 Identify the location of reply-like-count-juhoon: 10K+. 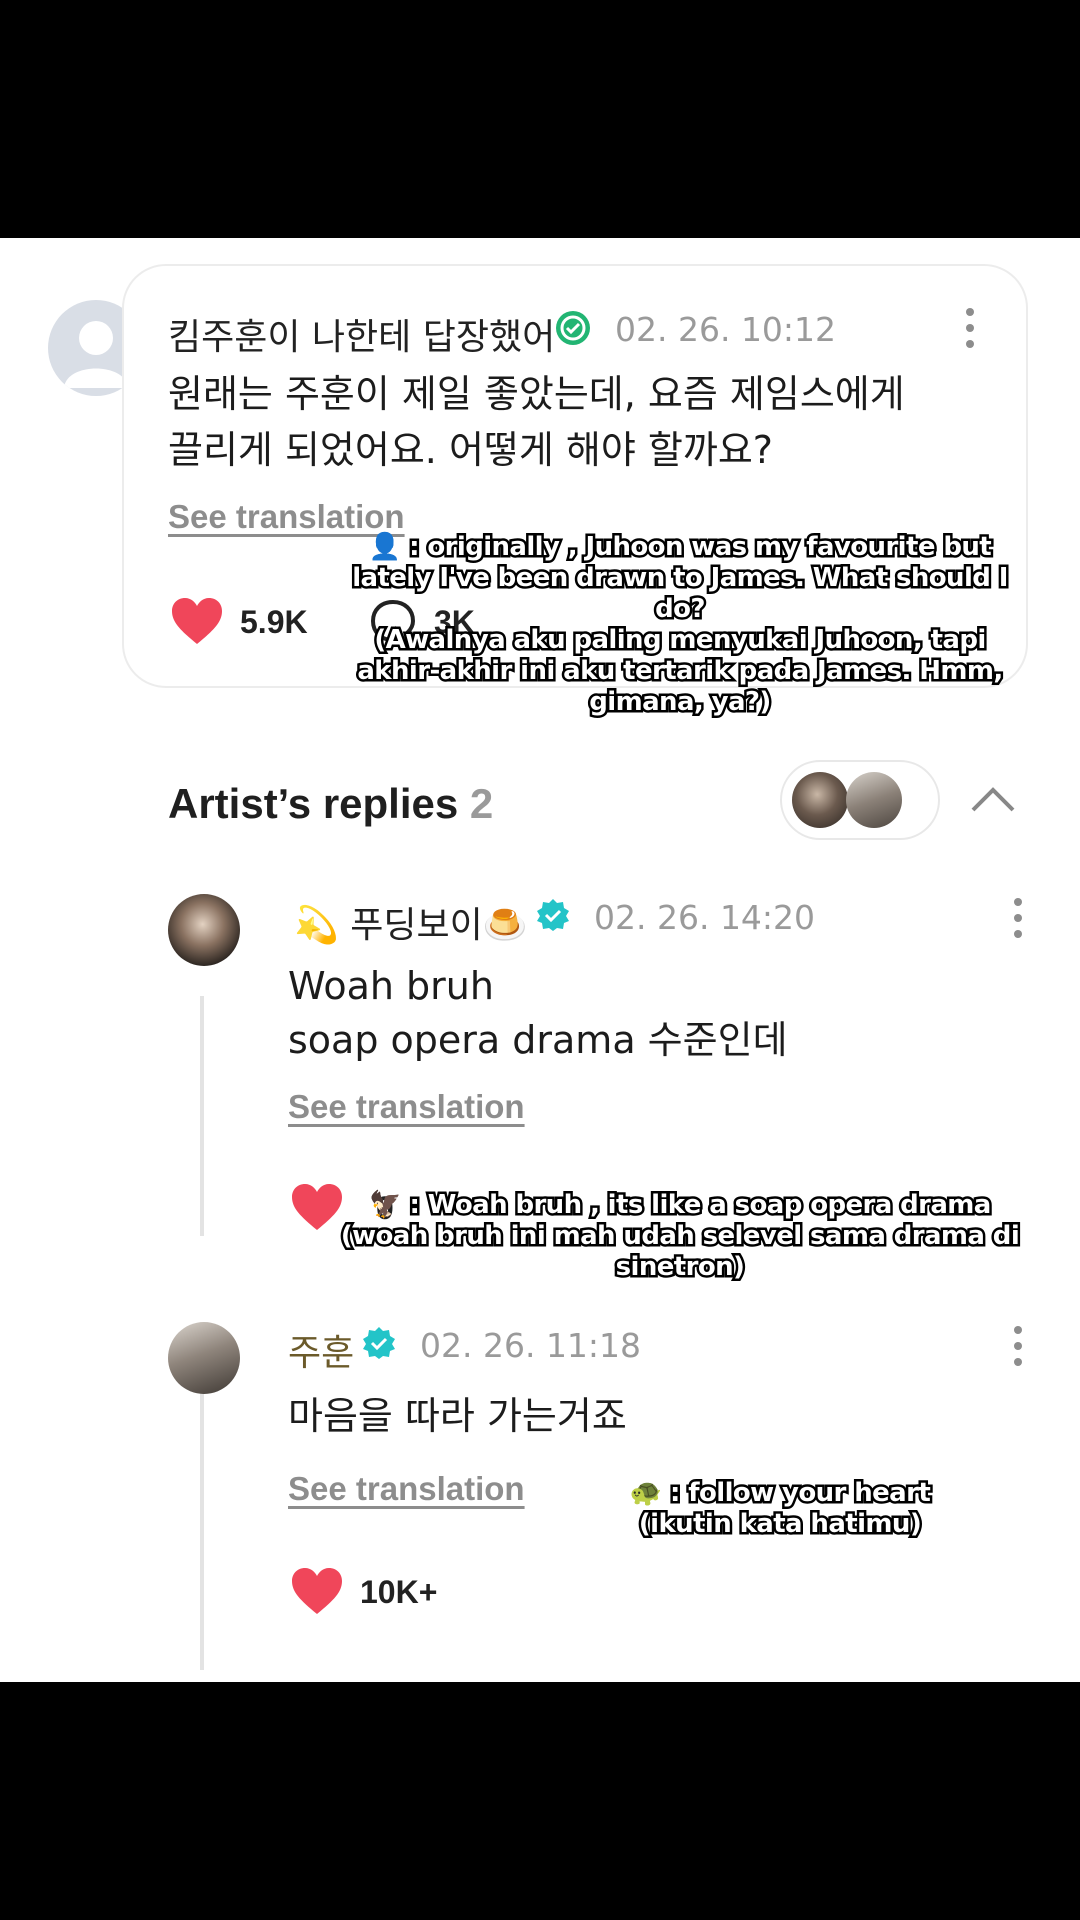
(399, 1592).